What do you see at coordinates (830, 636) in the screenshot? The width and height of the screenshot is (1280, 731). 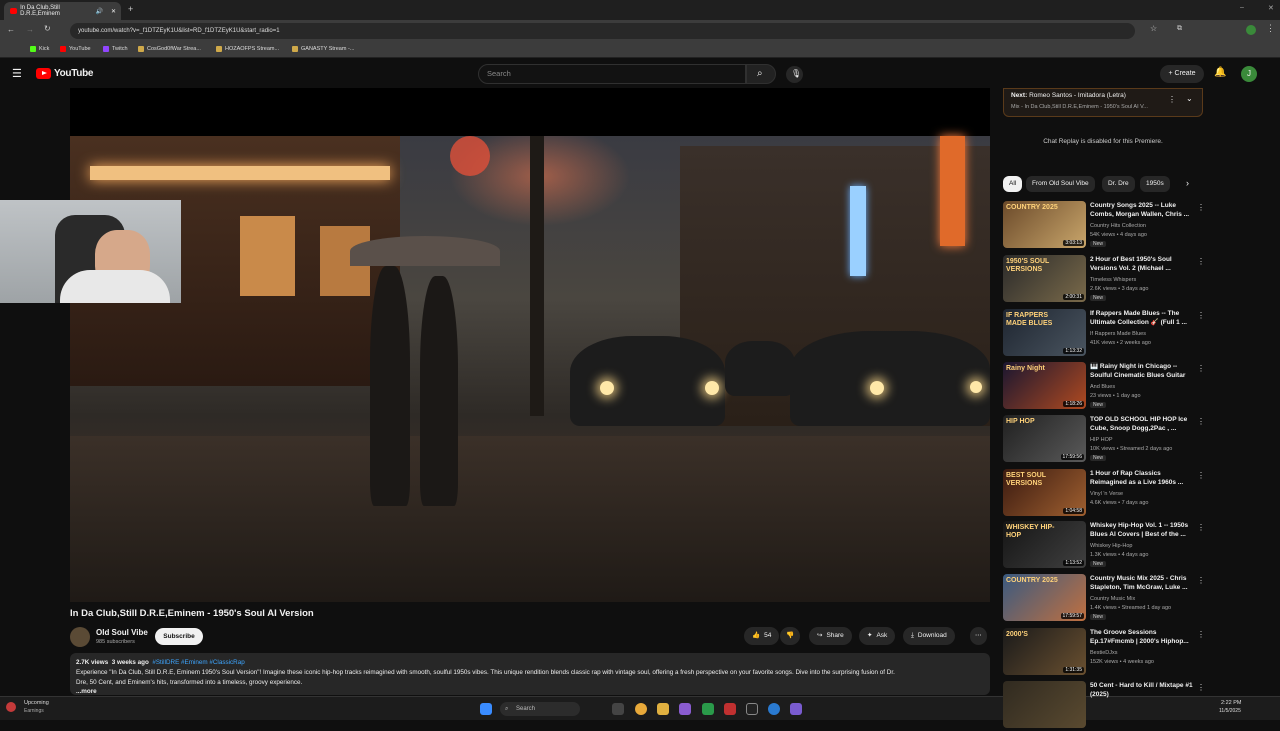 I see `share-button: ↪ Share` at bounding box center [830, 636].